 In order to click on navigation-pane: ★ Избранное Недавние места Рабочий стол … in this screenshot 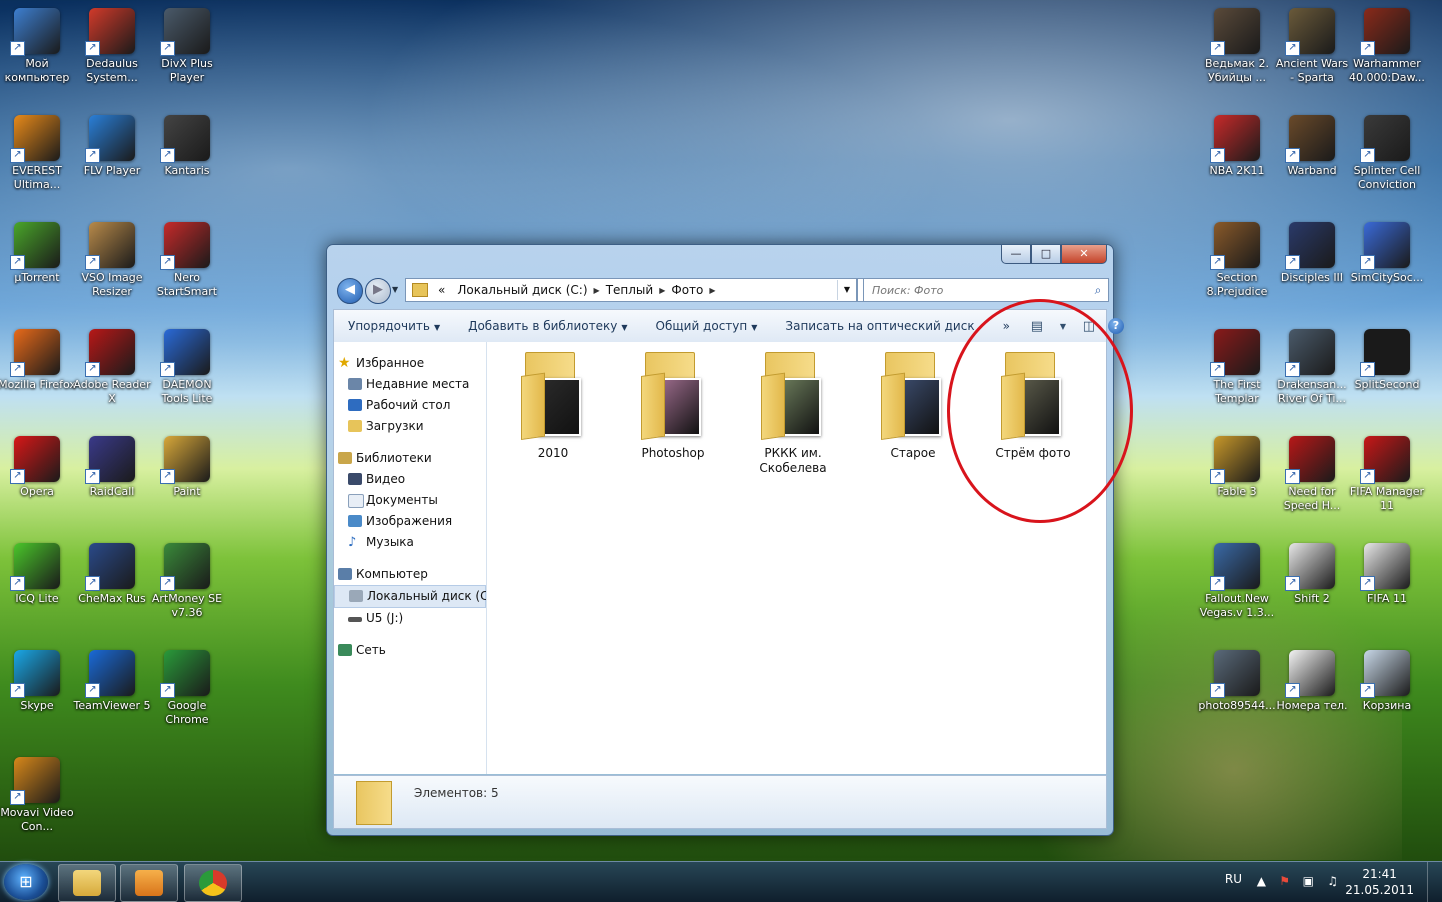, I will do `click(410, 558)`.